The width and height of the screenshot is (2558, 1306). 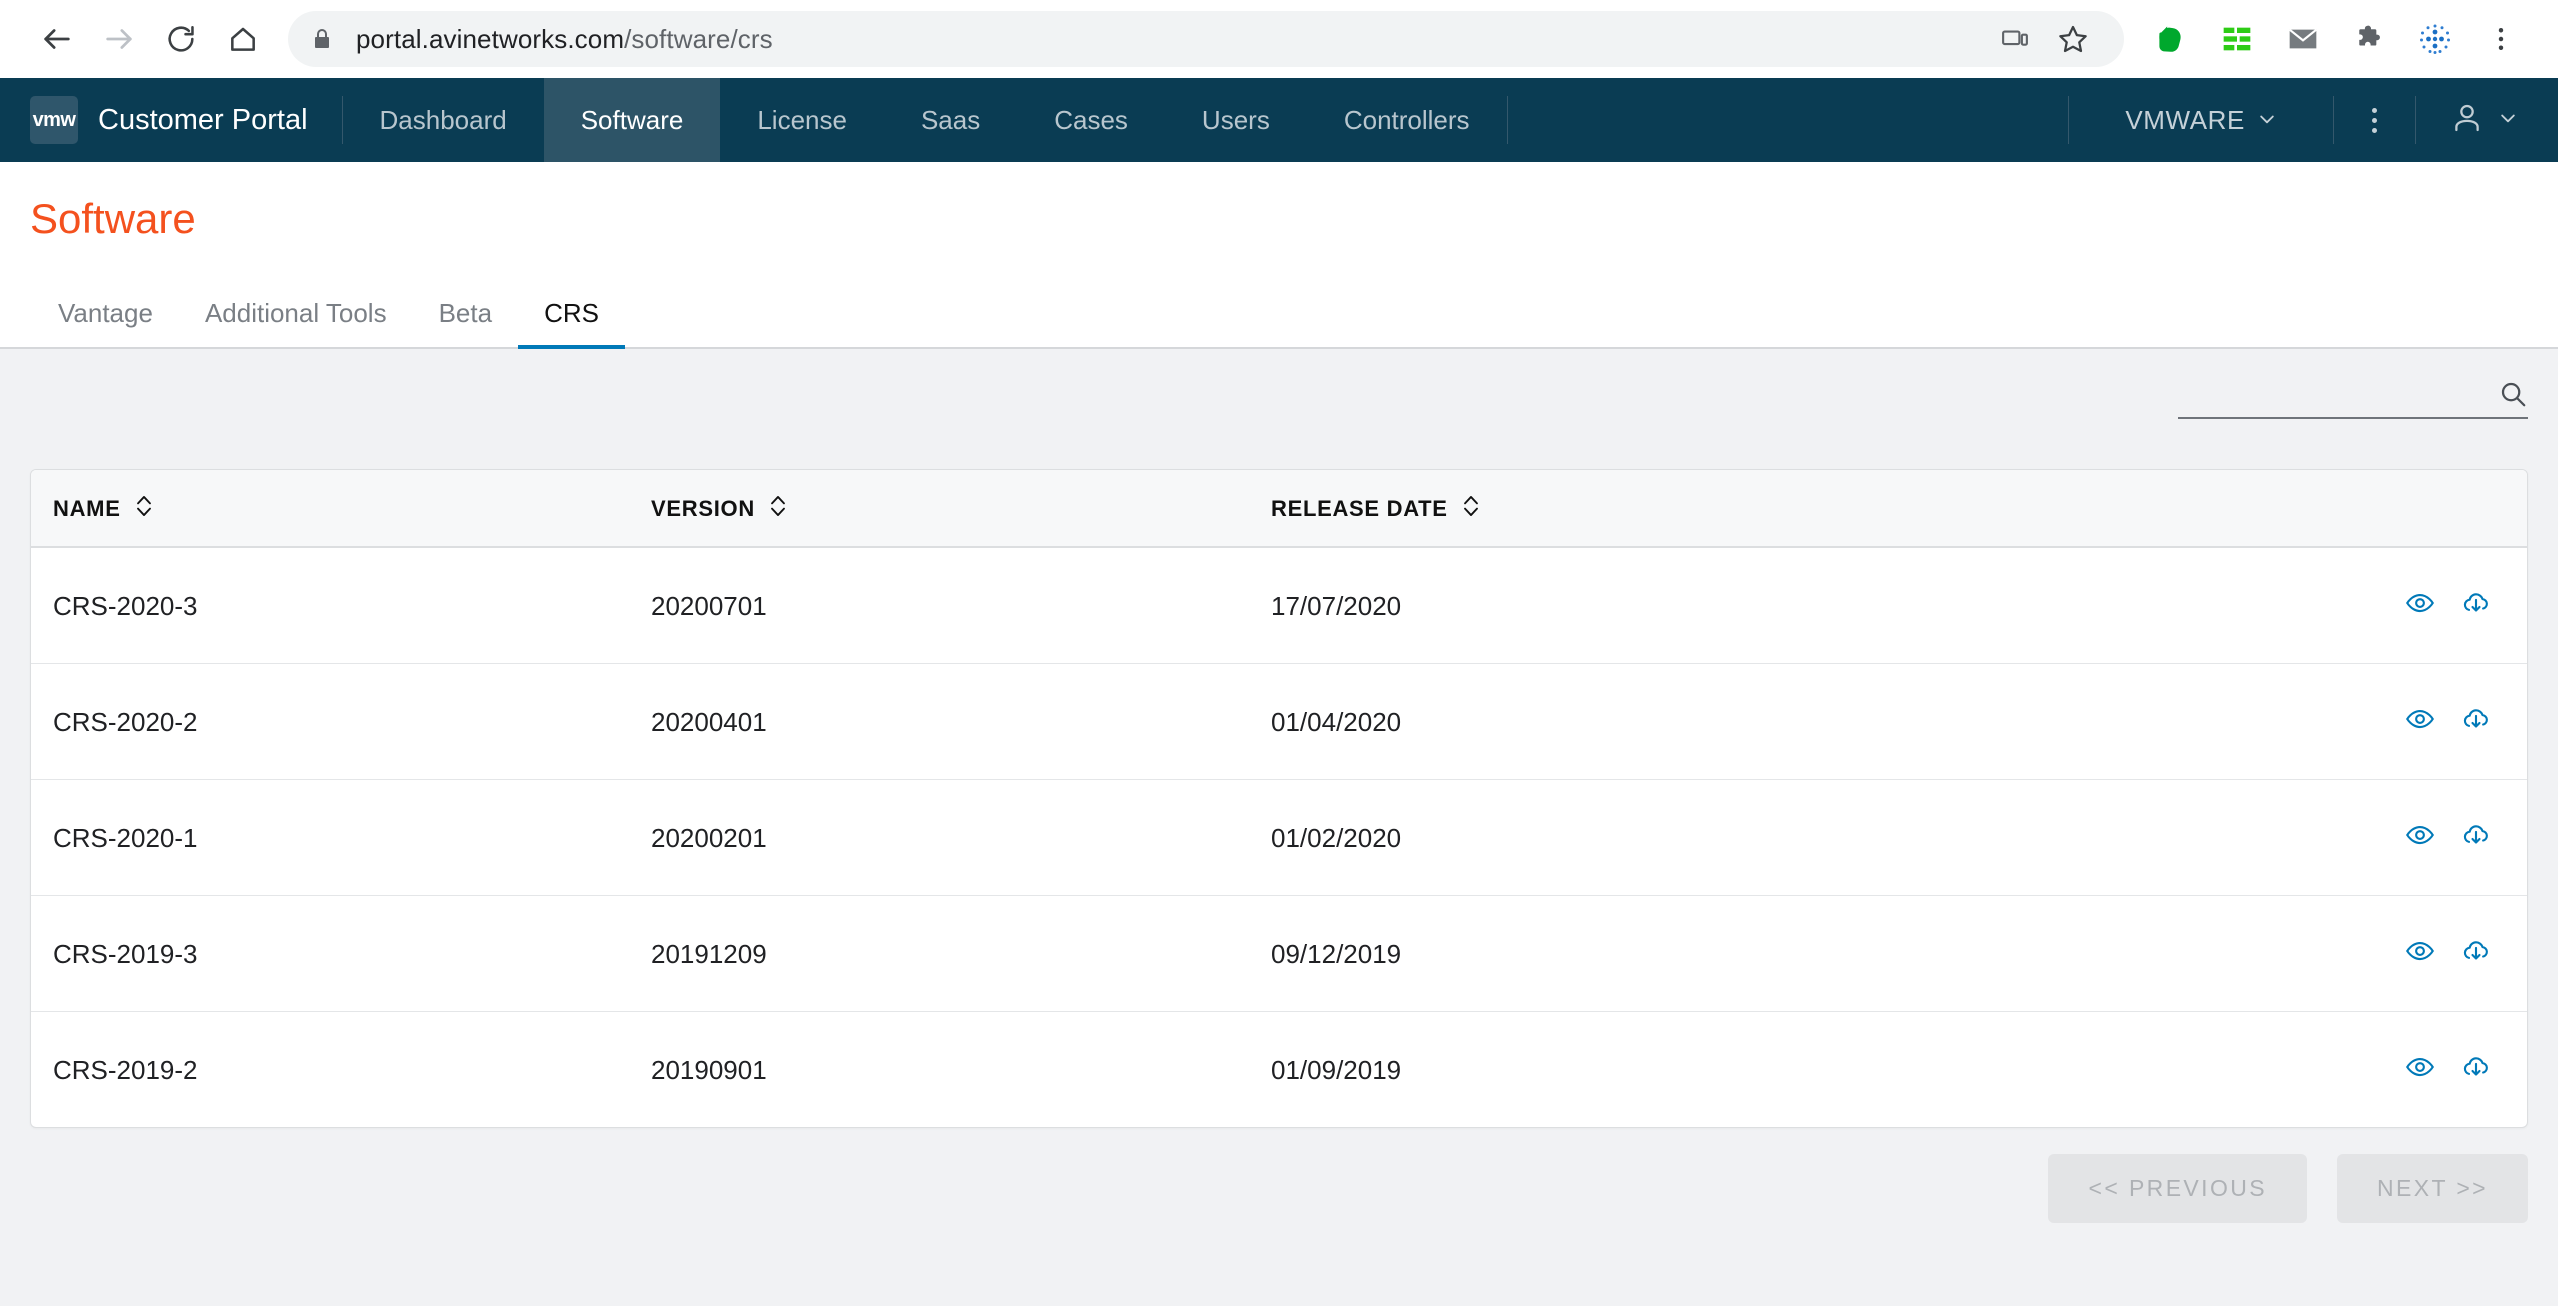 I want to click on nav-item-cases: Cases, so click(x=1091, y=120).